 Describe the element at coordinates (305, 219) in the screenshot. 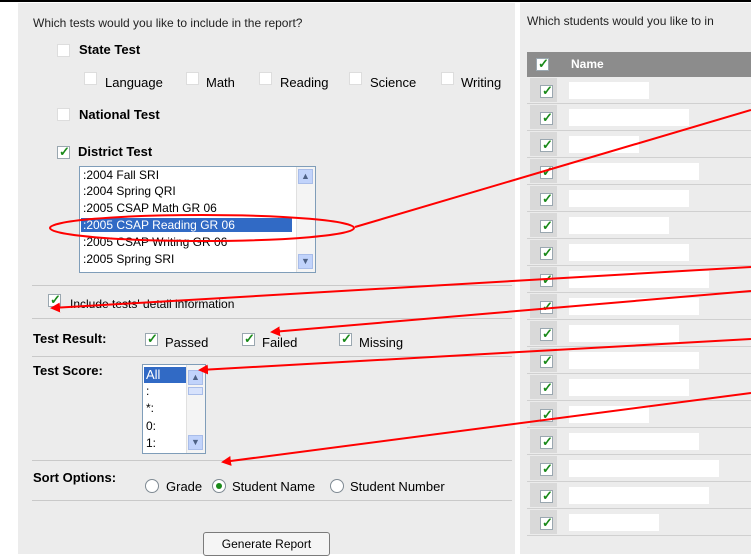

I see `district-listbox-scrollbar: ▲ ▼` at that location.